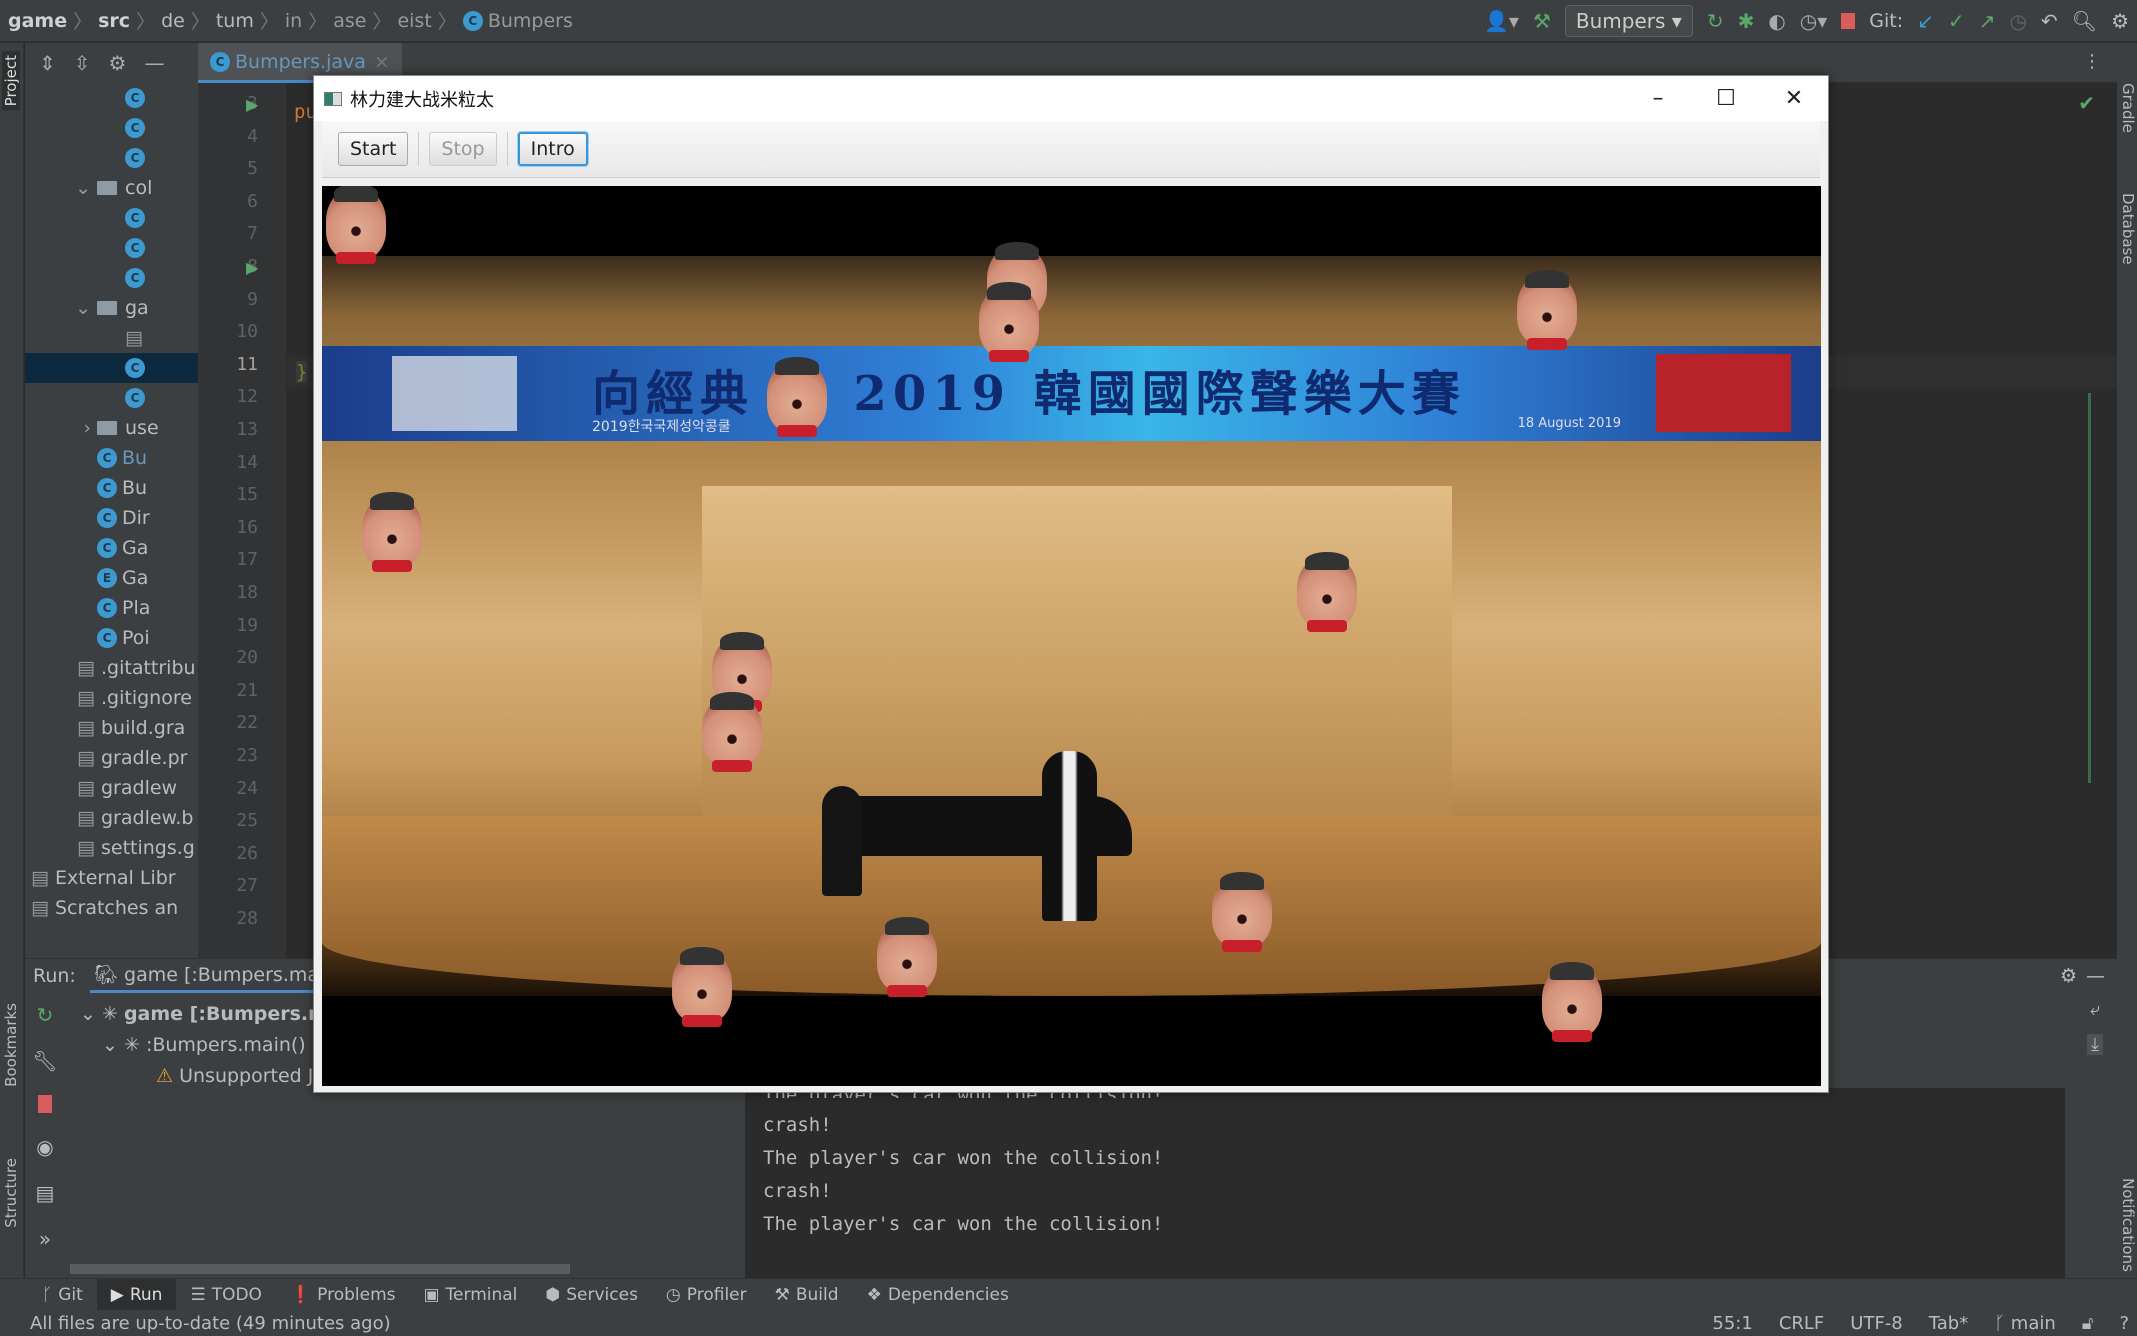 The width and height of the screenshot is (2137, 1336). I want to click on run-tab: 🐘︎ game [:Bumpers.main, so click(215, 976).